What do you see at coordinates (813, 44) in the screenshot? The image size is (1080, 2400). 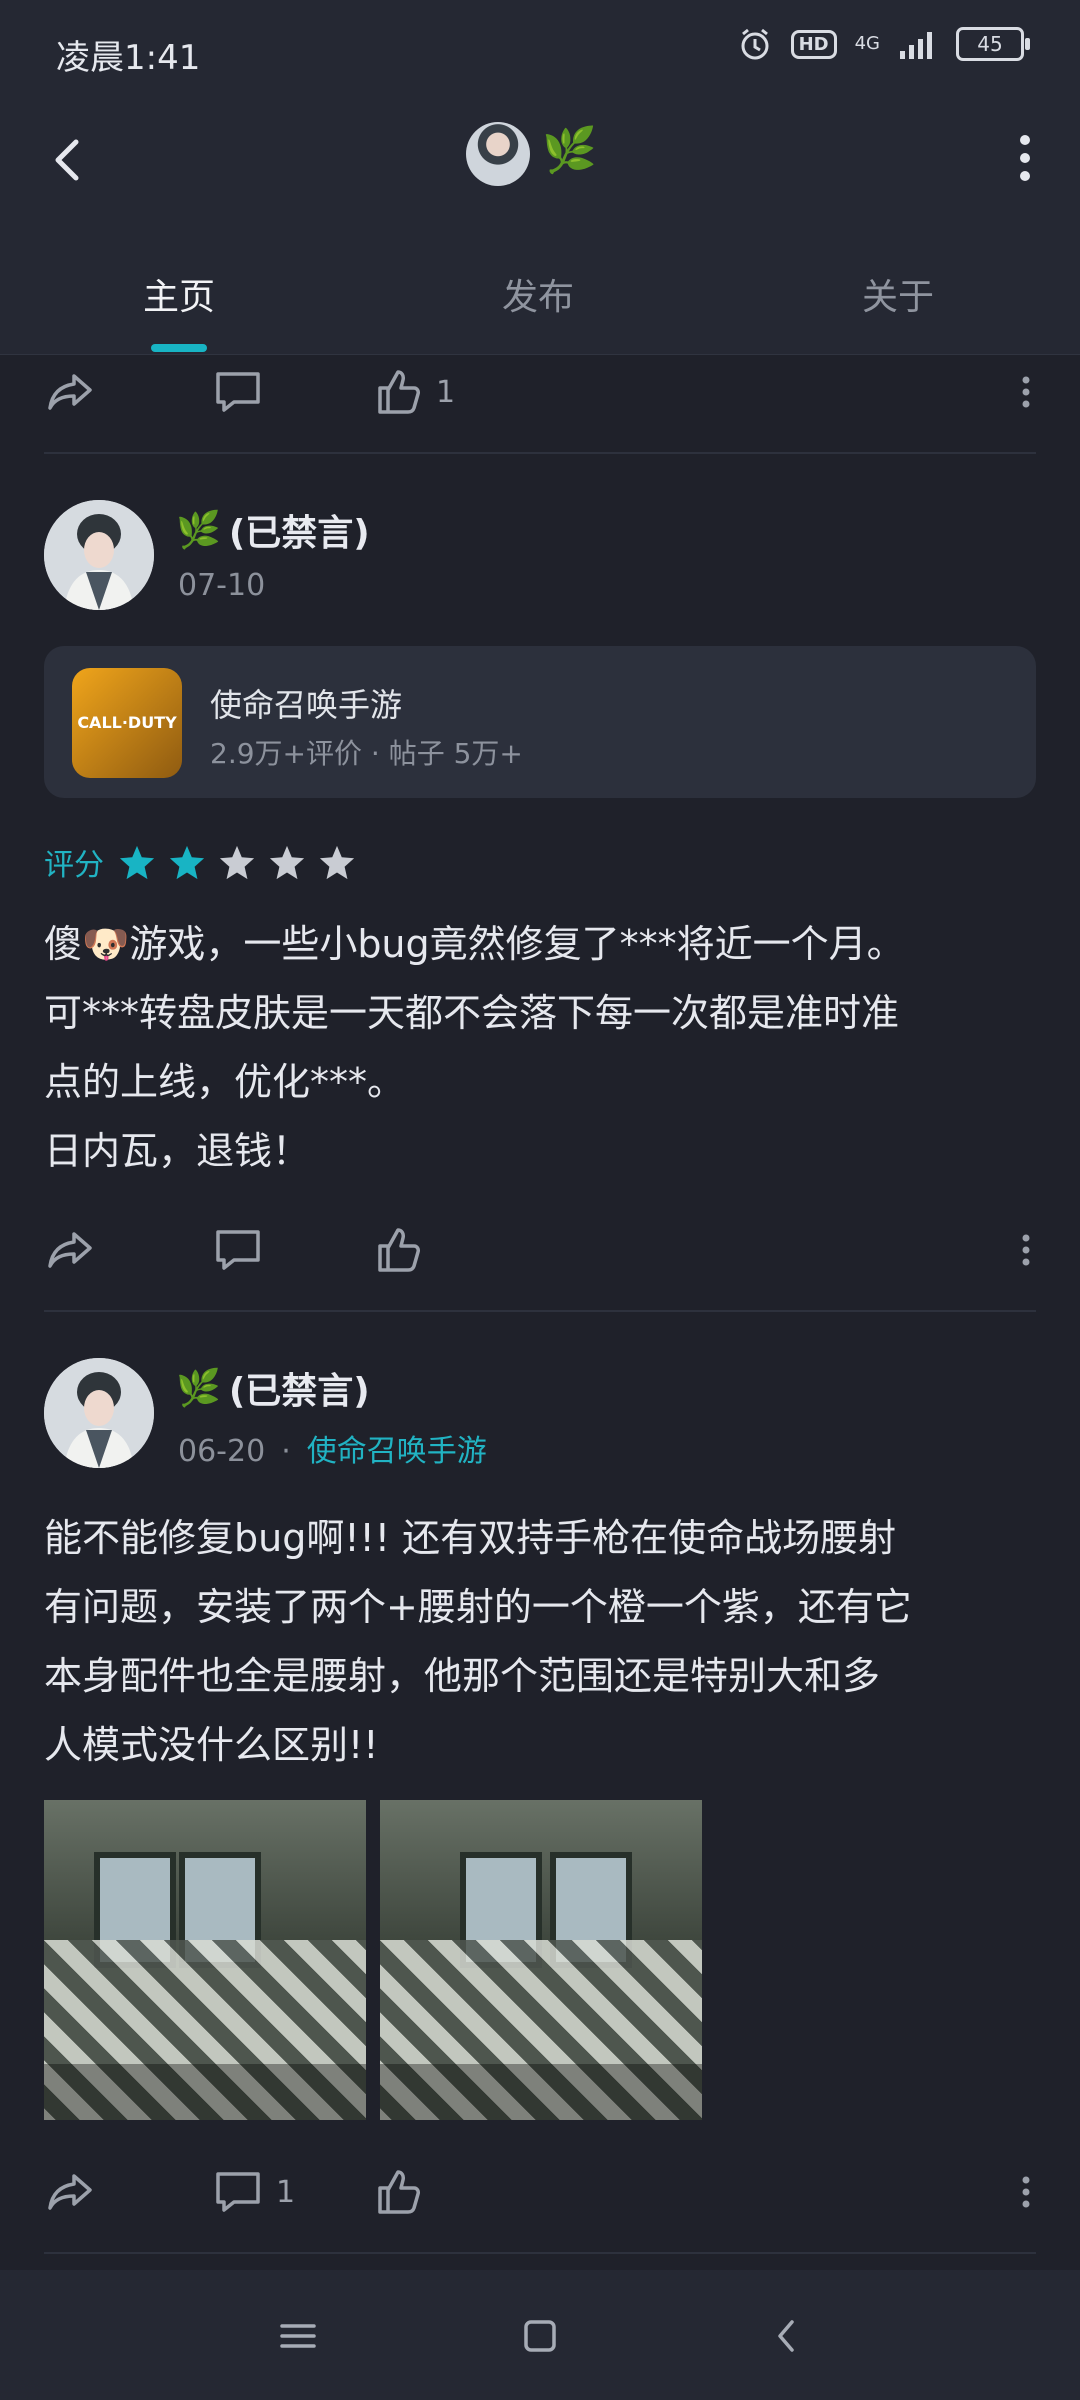 I see `hd-badge: HD` at bounding box center [813, 44].